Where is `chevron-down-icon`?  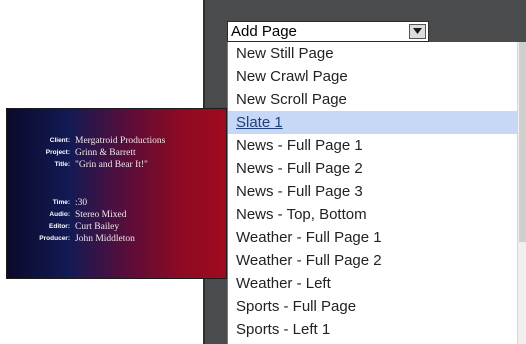
chevron-down-icon is located at coordinates (417, 31).